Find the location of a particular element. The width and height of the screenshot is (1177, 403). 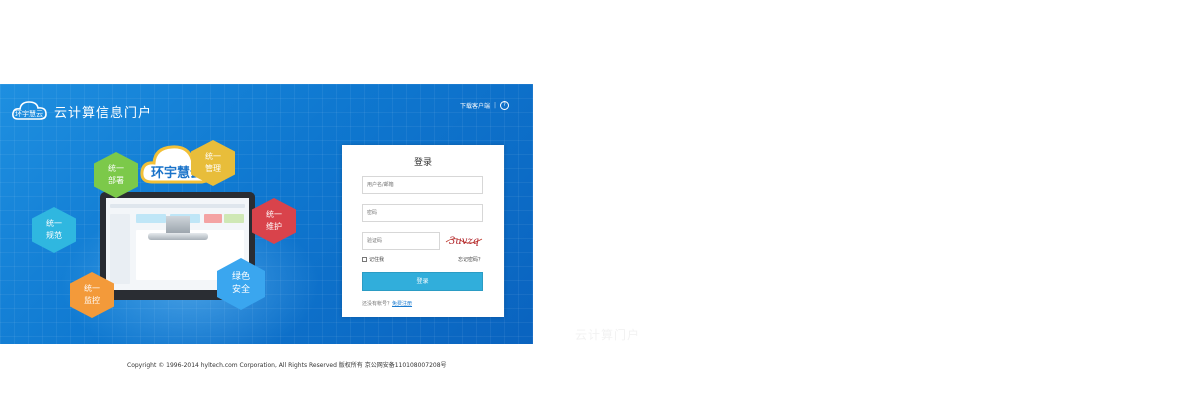

ghost-watermark-text: 云计算门户 is located at coordinates (608, 335).